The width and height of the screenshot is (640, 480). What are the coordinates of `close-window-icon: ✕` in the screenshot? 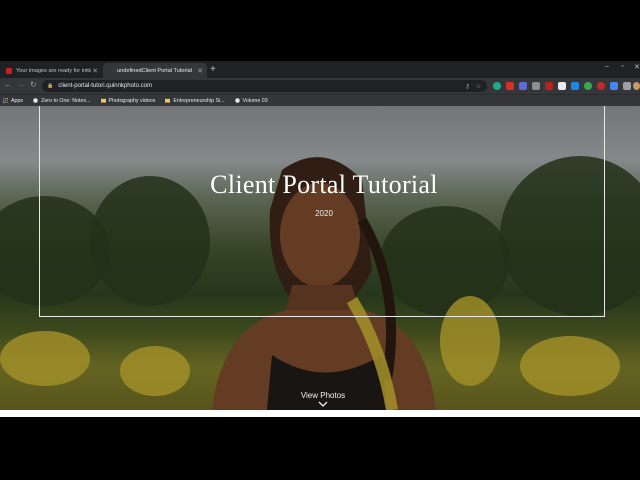 It's located at (637, 67).